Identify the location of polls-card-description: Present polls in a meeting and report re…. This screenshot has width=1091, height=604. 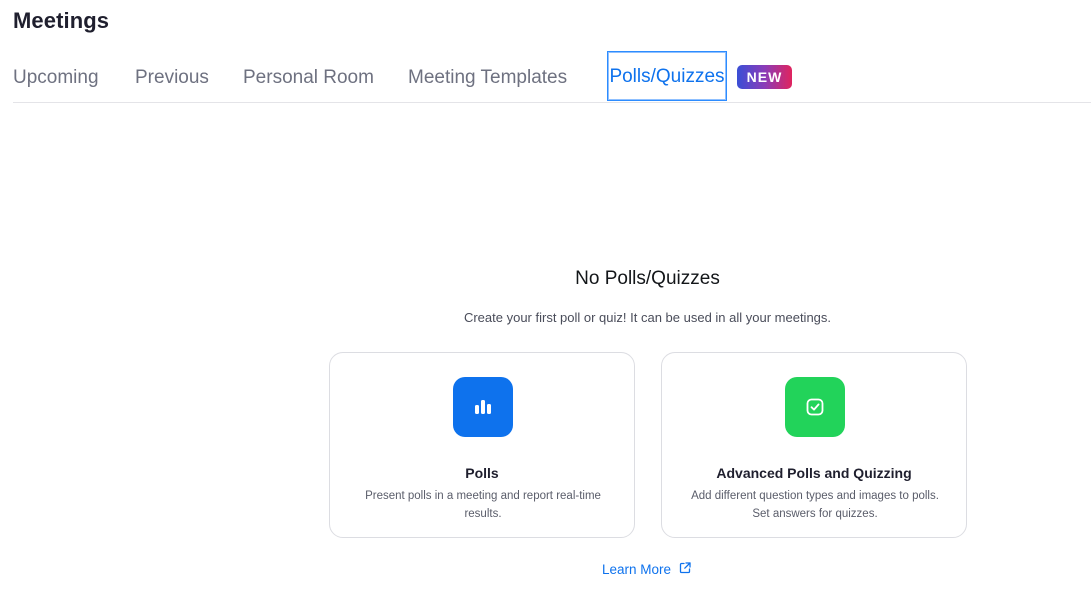
(483, 505).